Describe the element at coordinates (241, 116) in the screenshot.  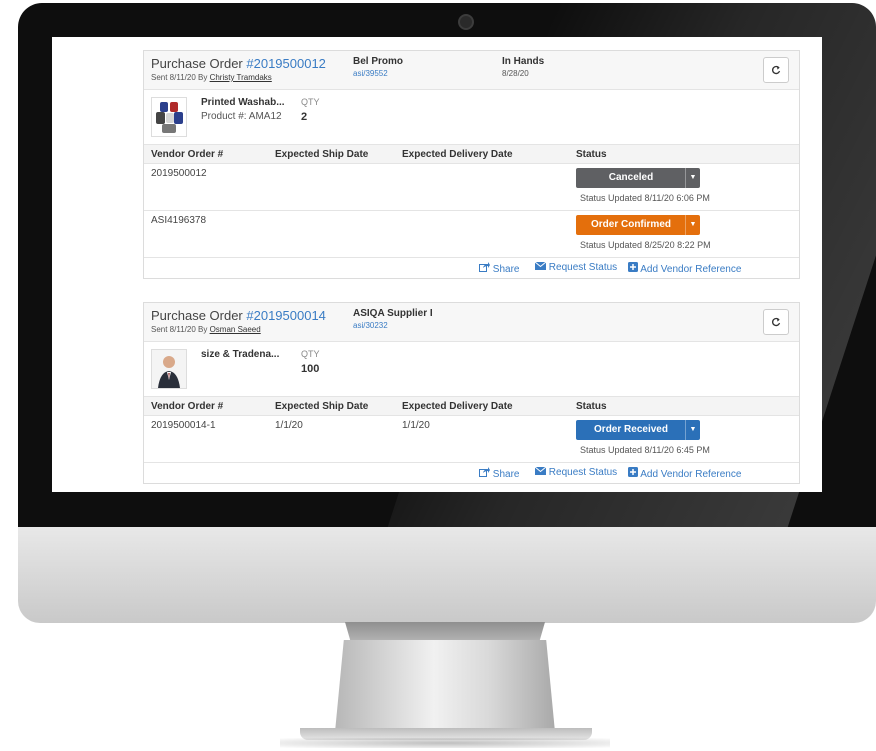
I see `product-number: Product #: AMA12` at that location.